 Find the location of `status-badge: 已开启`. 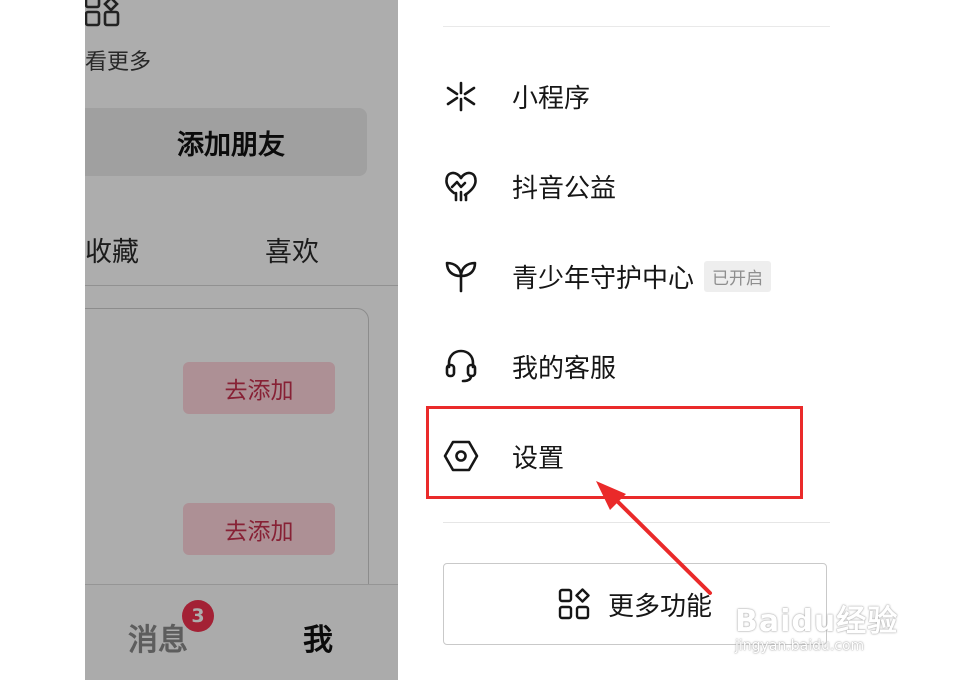

status-badge: 已开启 is located at coordinates (738, 276).